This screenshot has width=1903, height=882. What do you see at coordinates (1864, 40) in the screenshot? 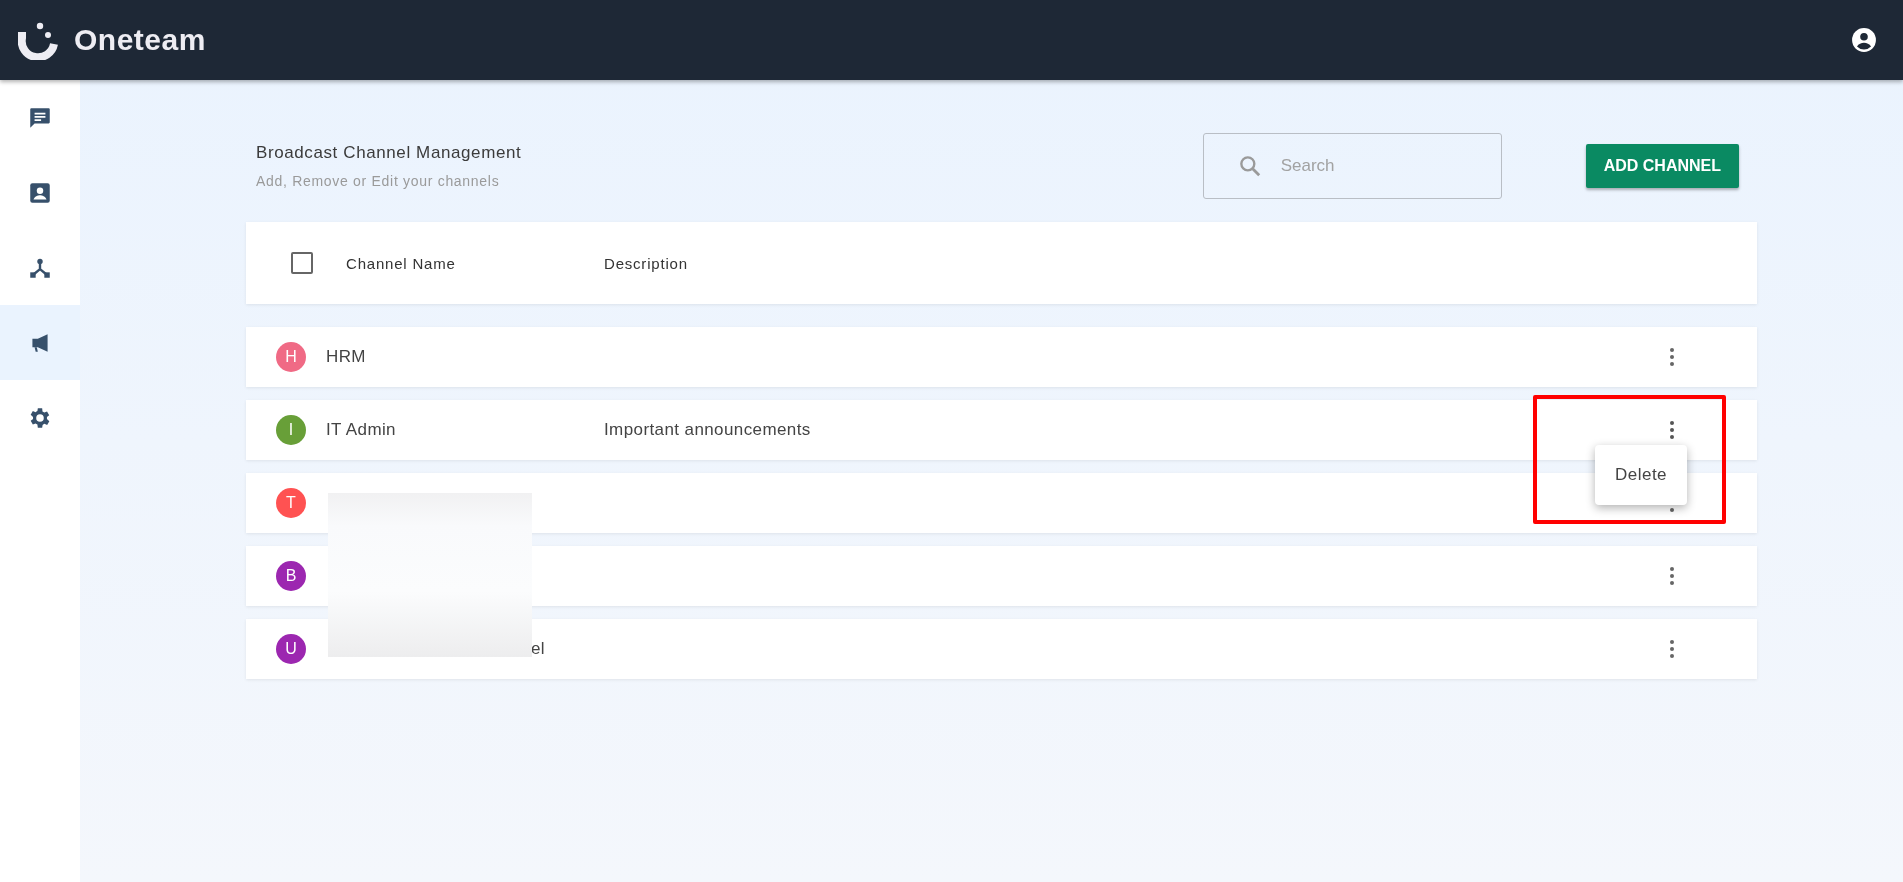
I see `account-icon` at bounding box center [1864, 40].